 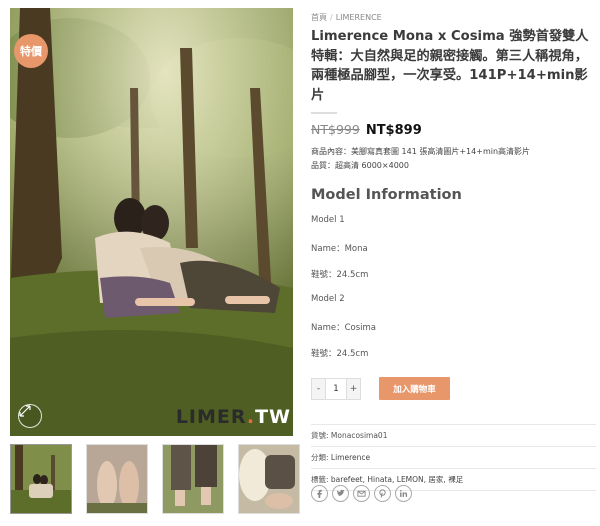 What do you see at coordinates (340, 274) in the screenshot?
I see `model-1-shoe-size: 鞋號：24.5cm` at bounding box center [340, 274].